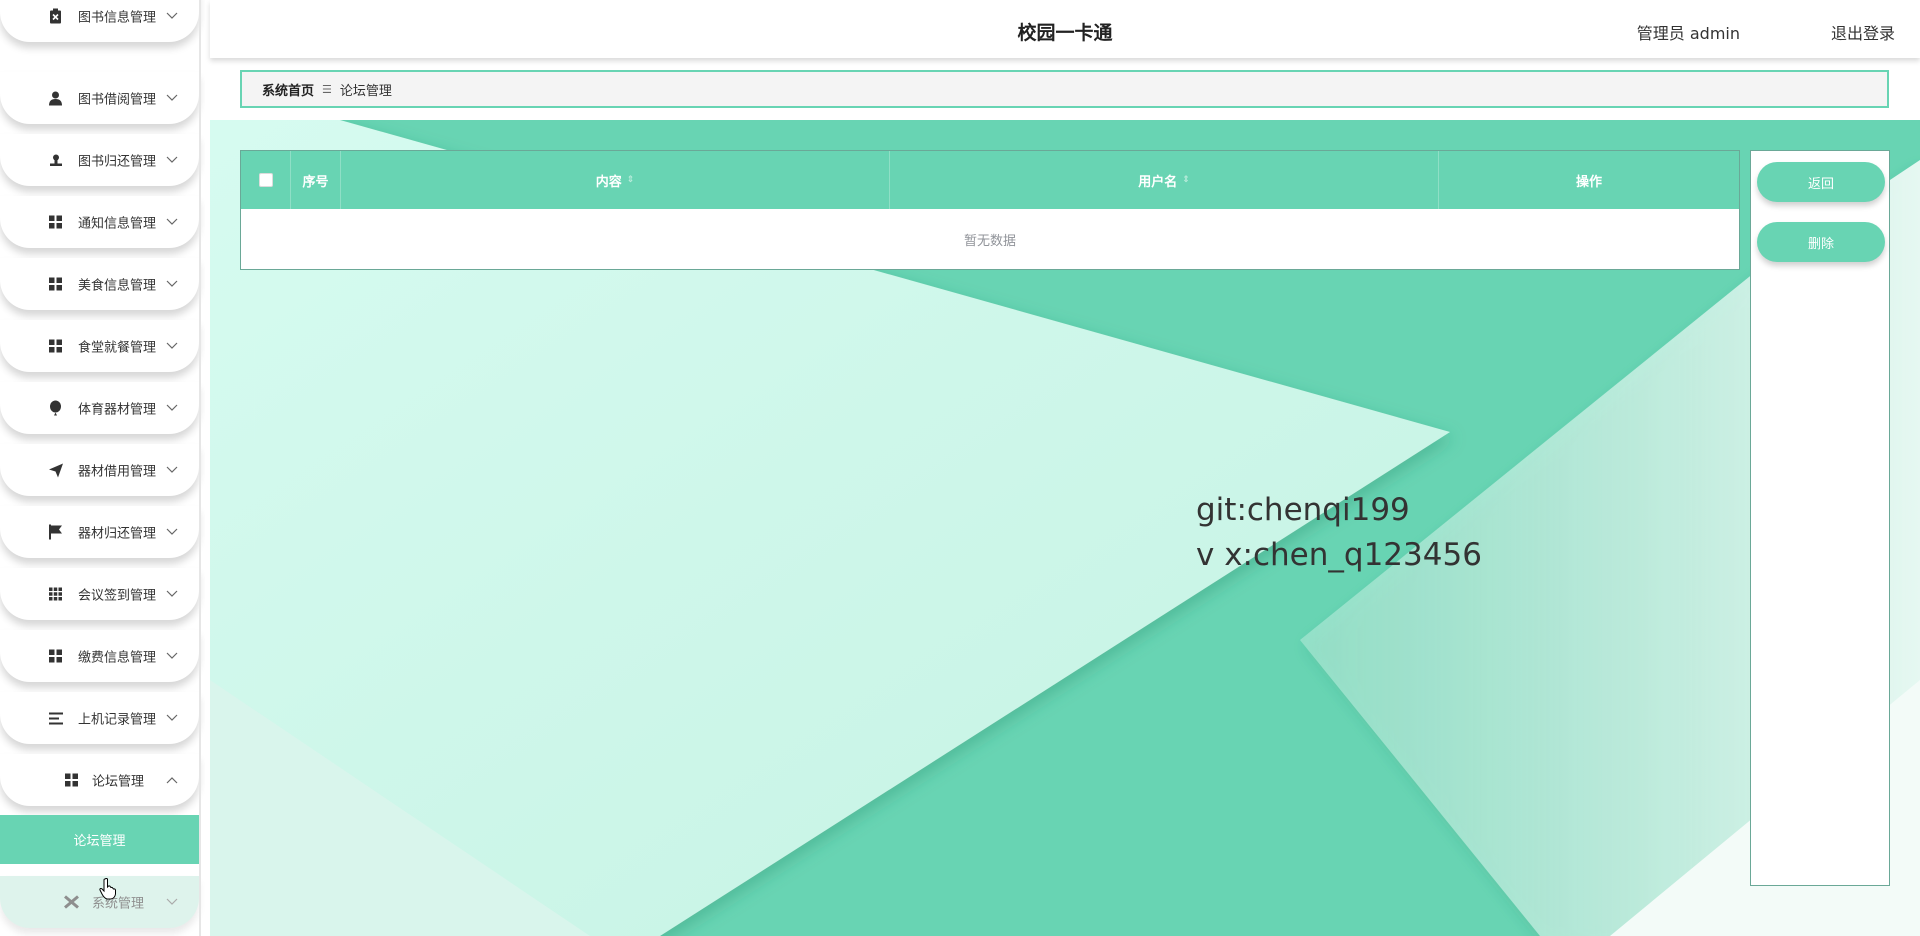 The height and width of the screenshot is (936, 1920). I want to click on sidebar-item-payment: 缴费信息管理, so click(99, 656).